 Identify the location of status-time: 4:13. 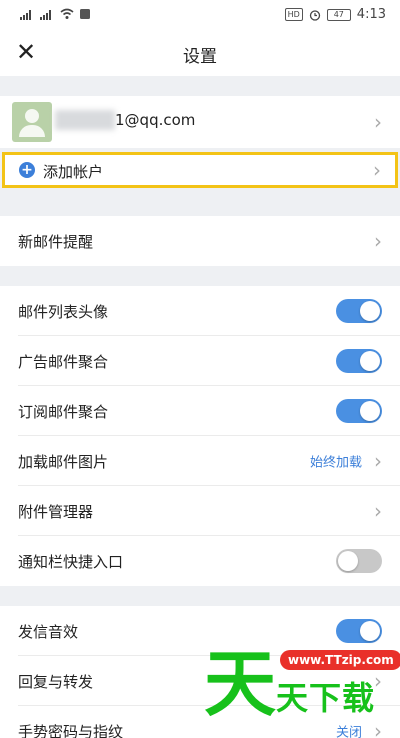
(371, 14).